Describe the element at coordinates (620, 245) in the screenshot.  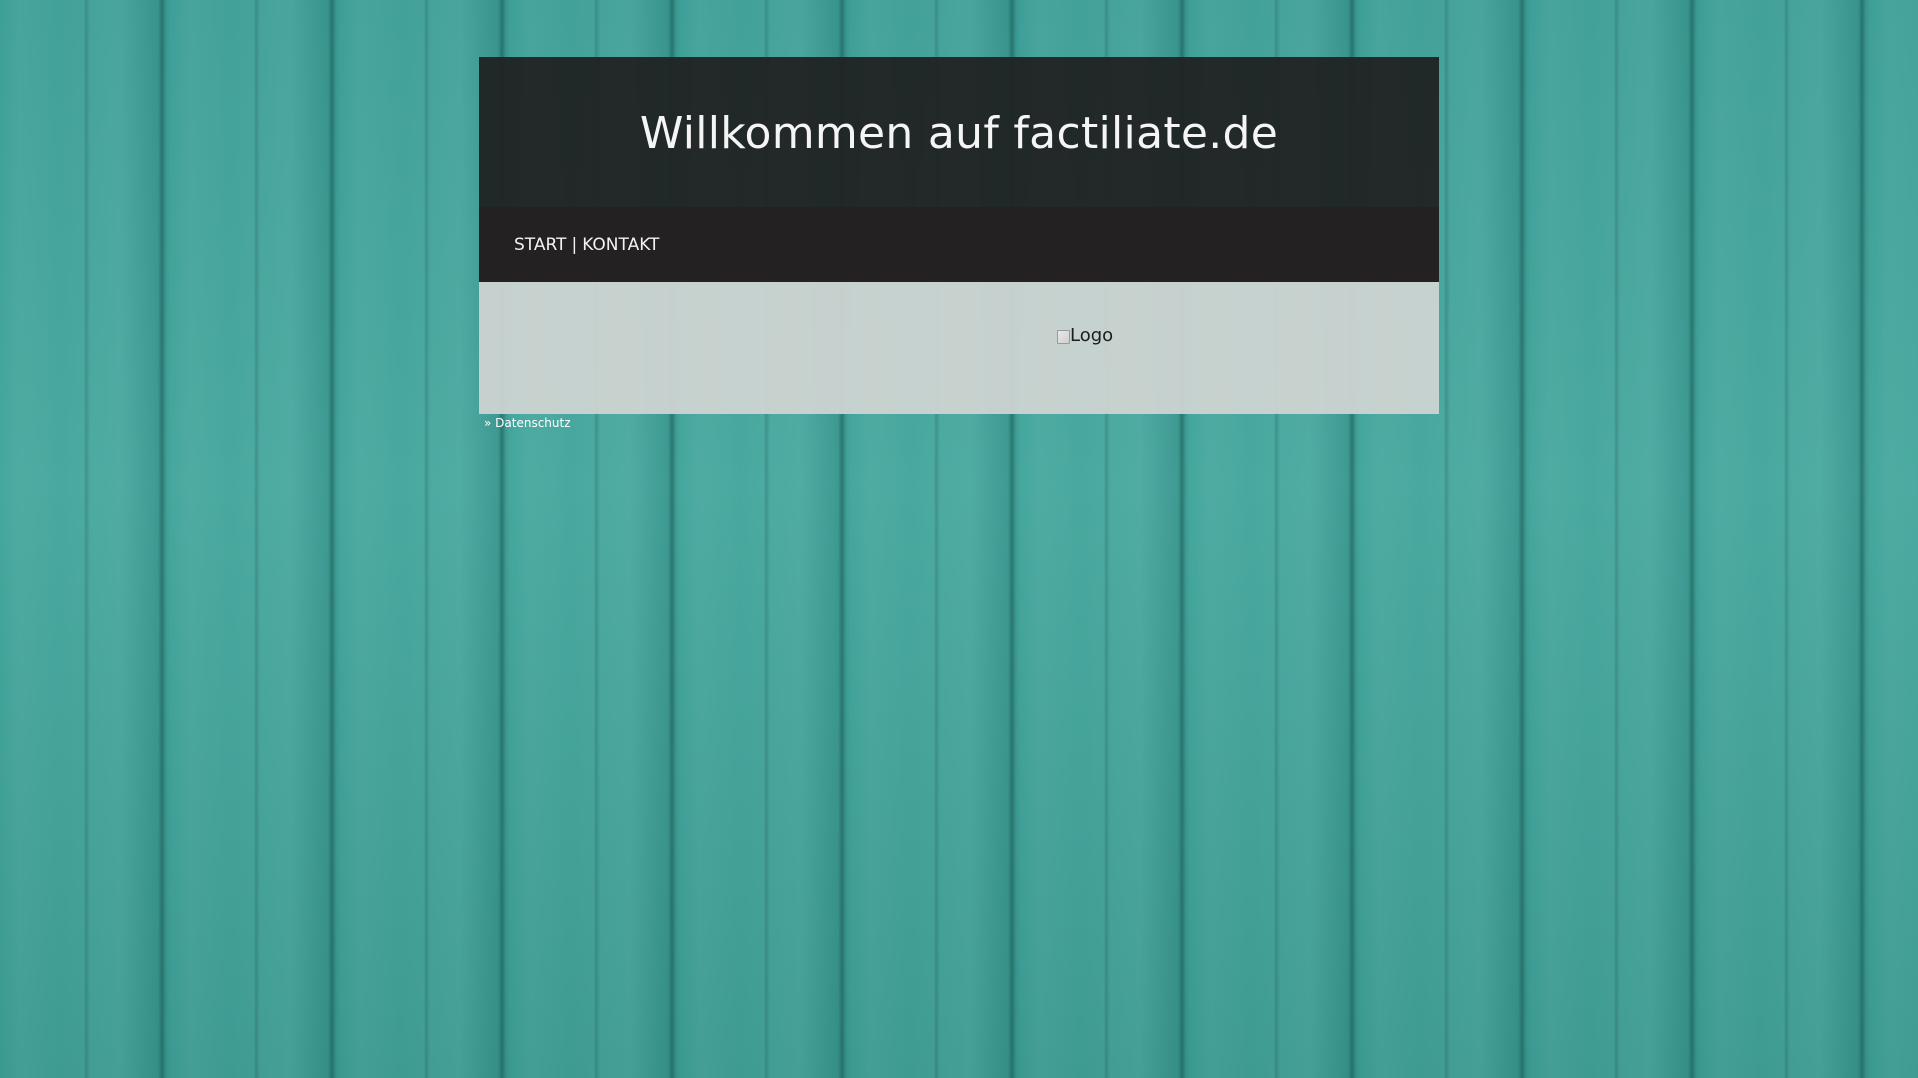
I see `nav-kontakt-link: KONTAKT` at that location.